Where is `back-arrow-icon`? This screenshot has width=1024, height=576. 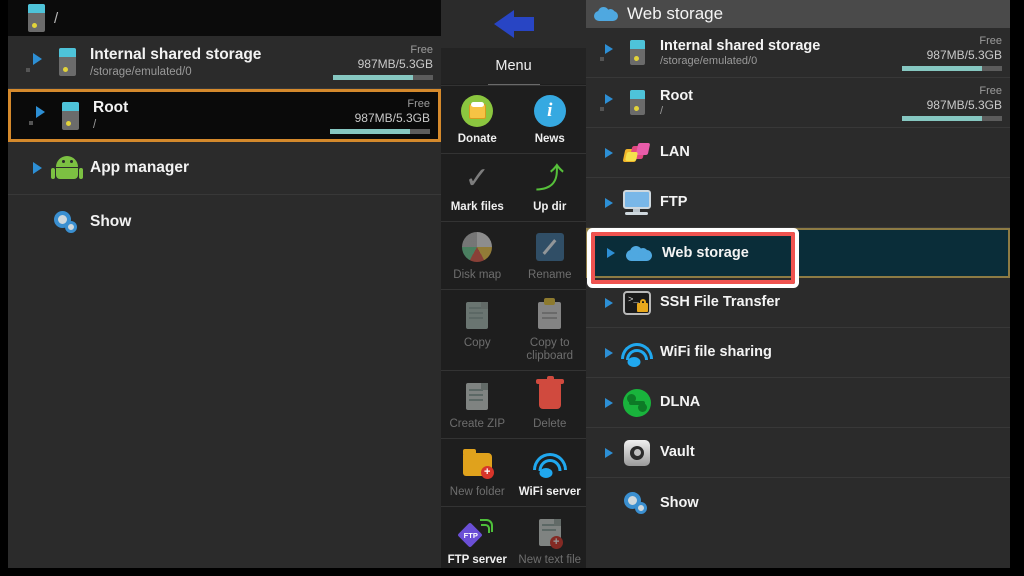
back-arrow-icon is located at coordinates (513, 24).